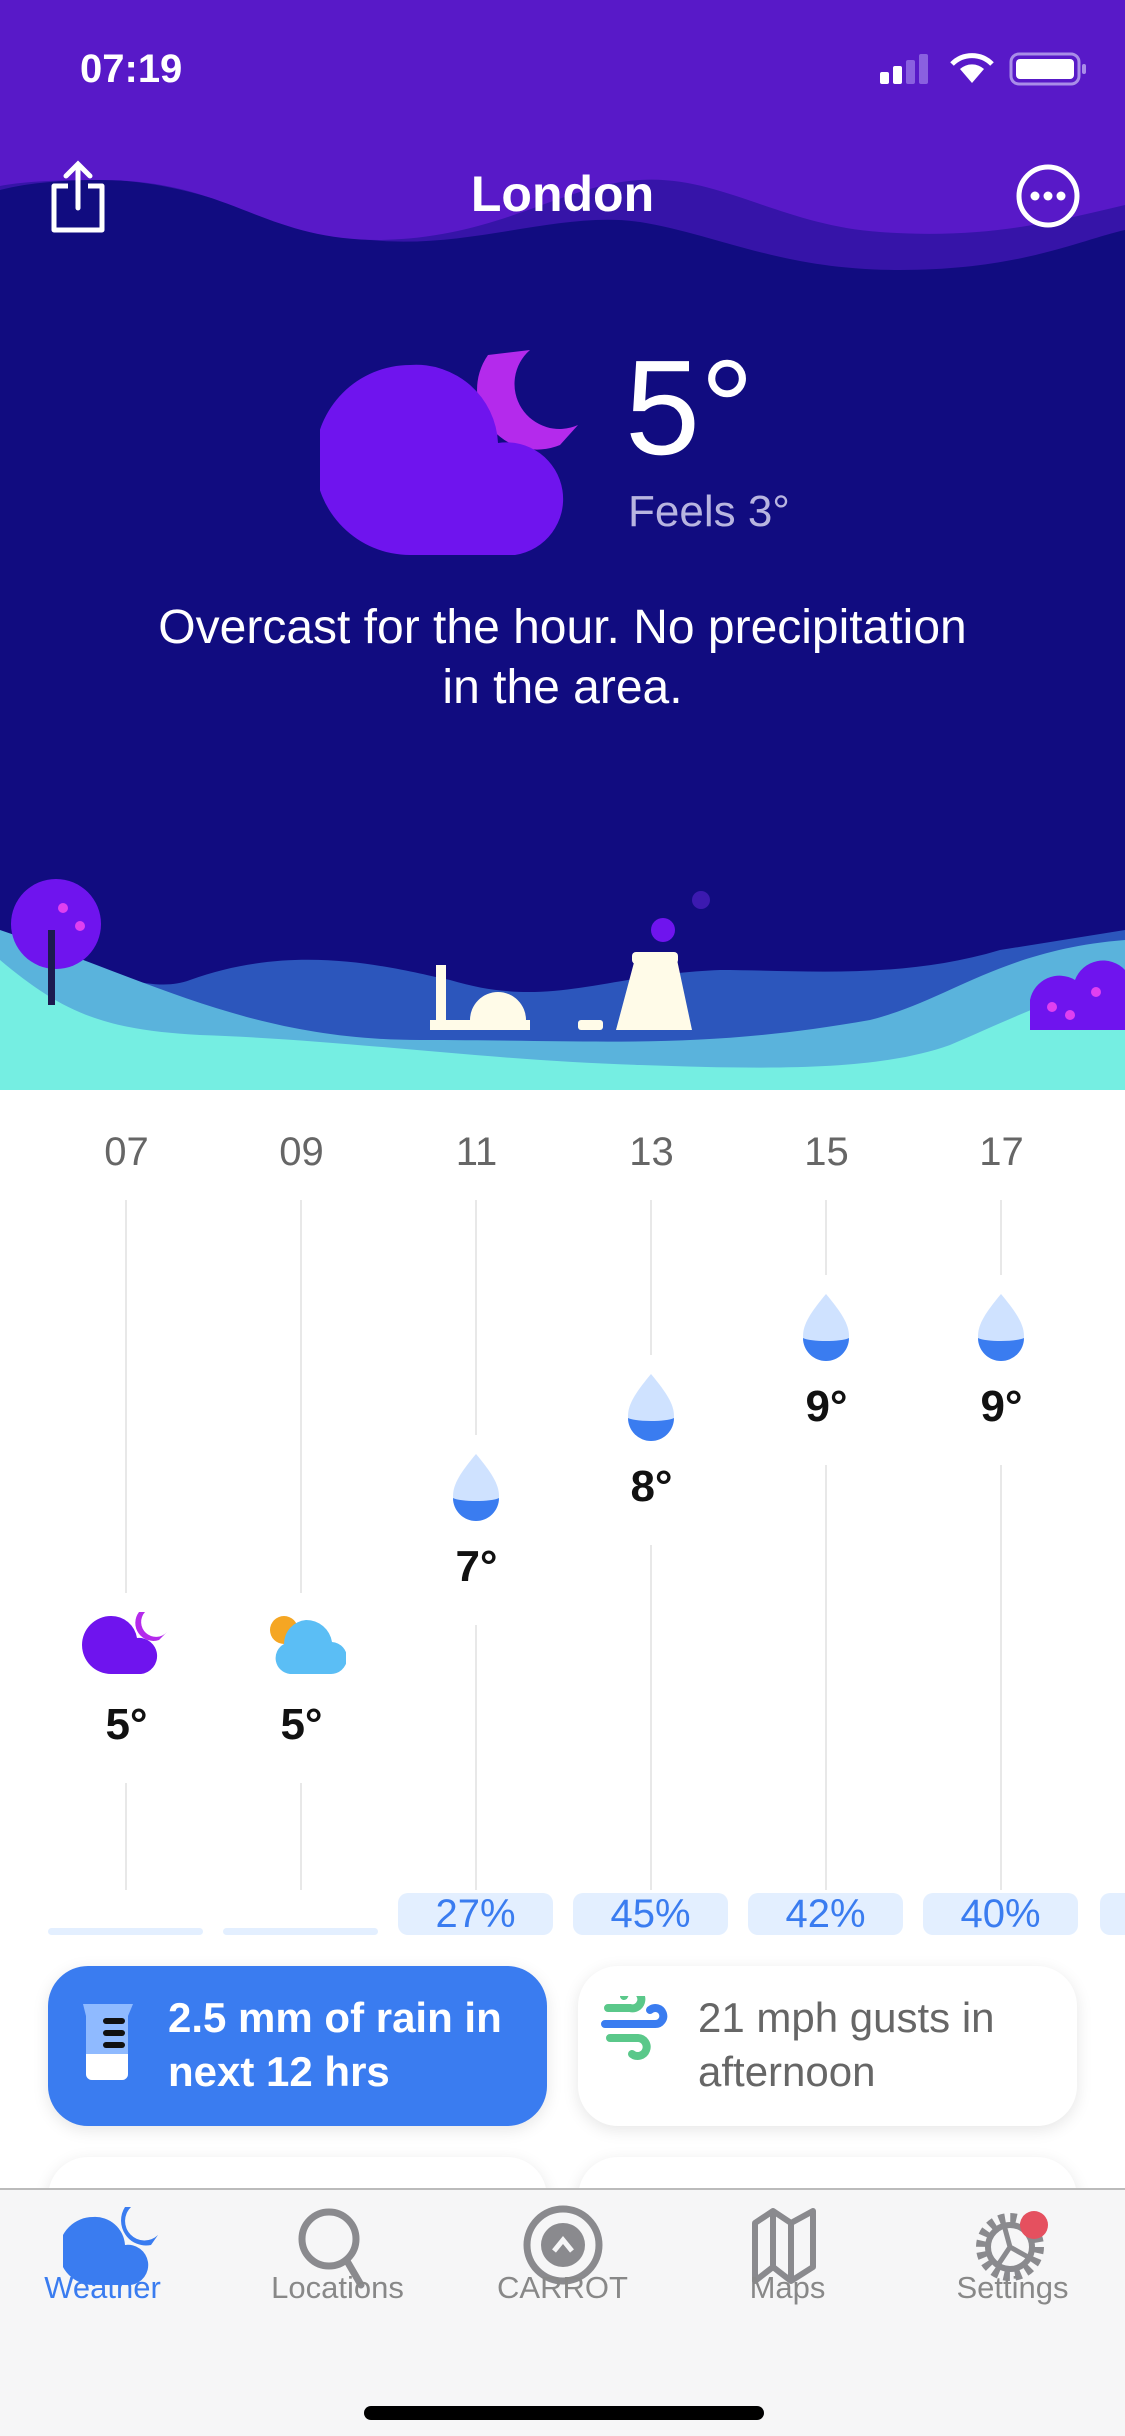 This screenshot has height=2436, width=1125. I want to click on status-icons, so click(983, 69).